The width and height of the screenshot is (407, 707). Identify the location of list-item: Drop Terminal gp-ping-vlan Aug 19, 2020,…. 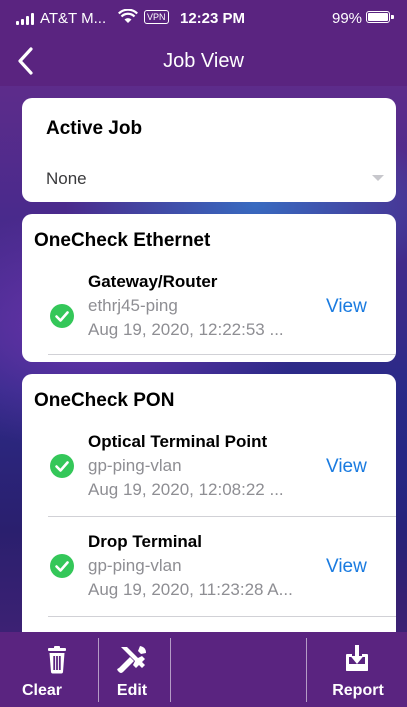
(209, 578).